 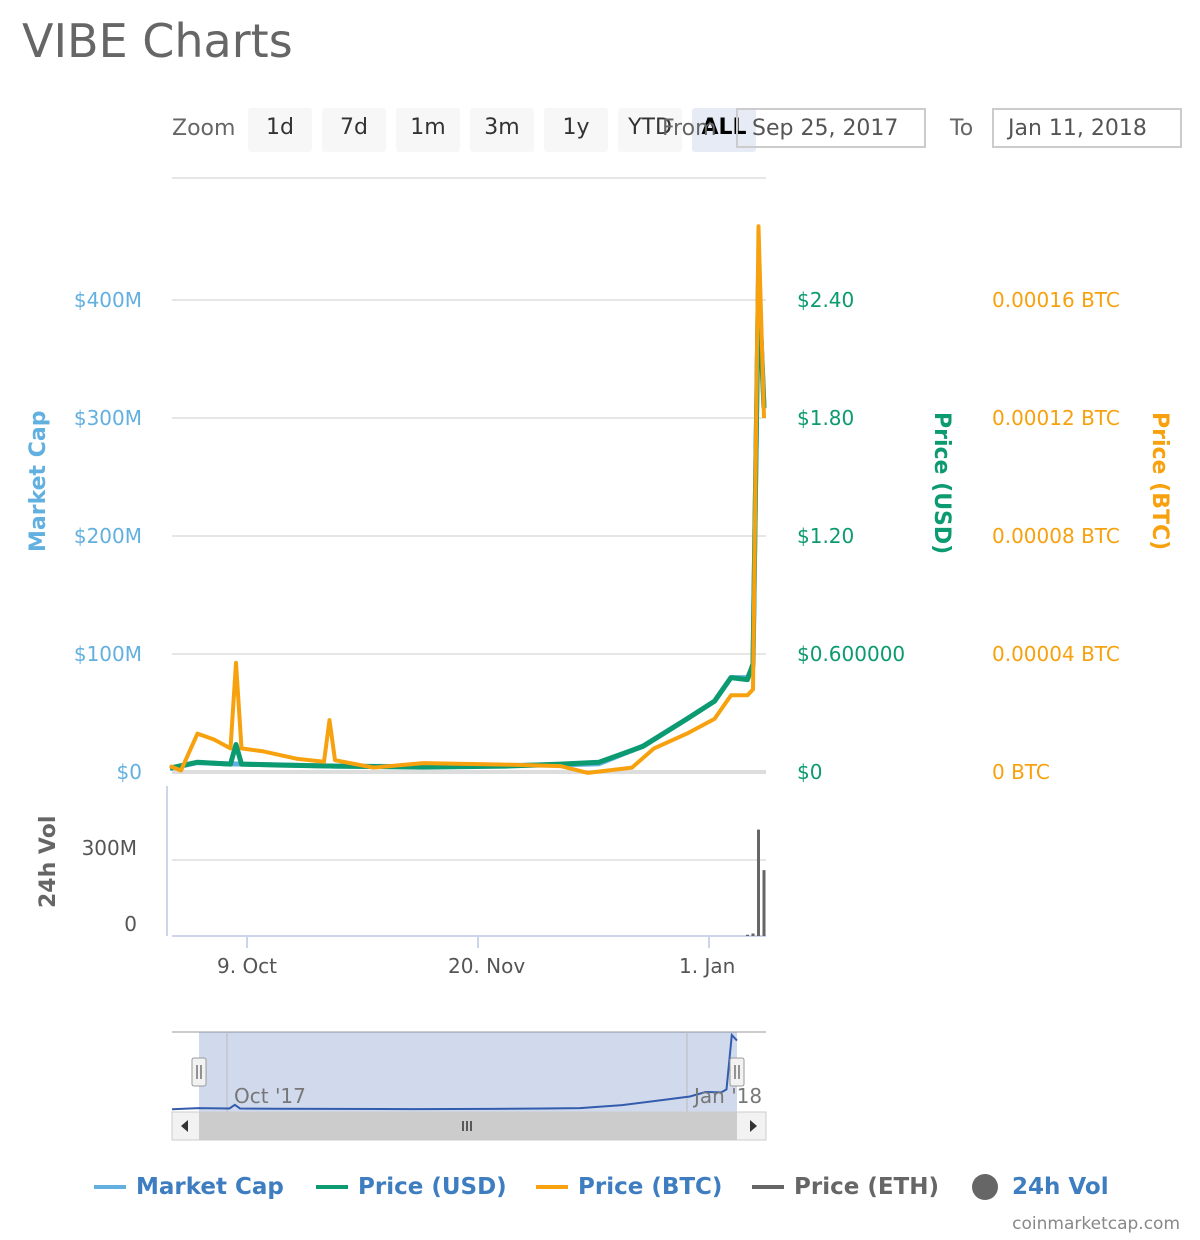 I want to click on legend-price-btc: Price (BTC), so click(x=629, y=1187).